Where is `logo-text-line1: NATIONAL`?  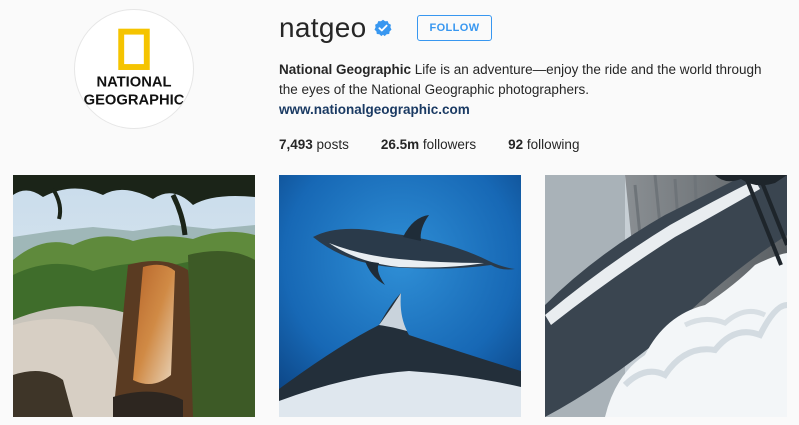
logo-text-line1: NATIONAL is located at coordinates (133, 83).